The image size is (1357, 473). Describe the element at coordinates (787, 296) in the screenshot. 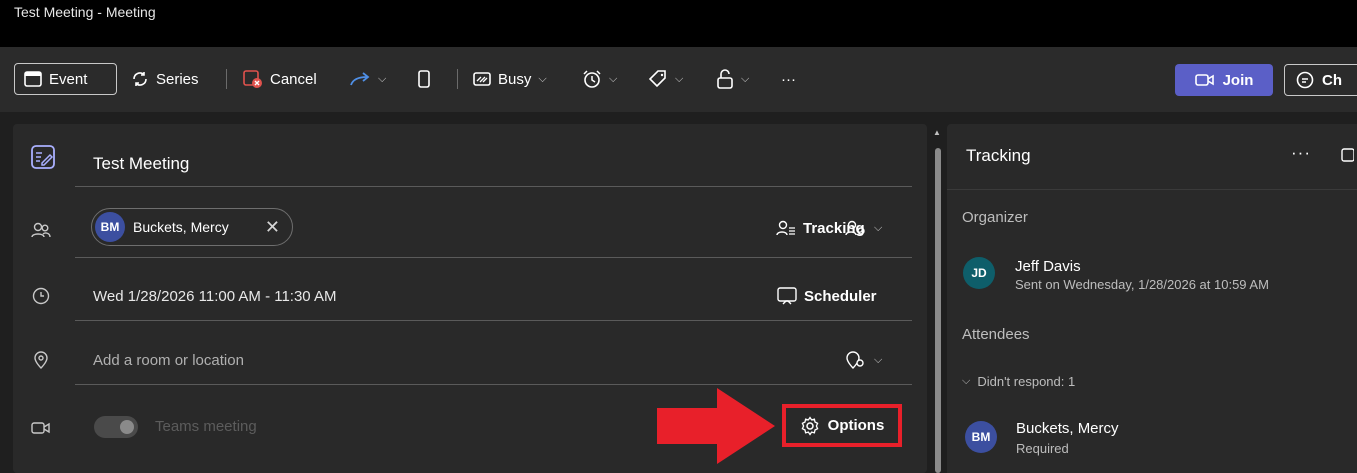

I see `scheduler-icon` at that location.